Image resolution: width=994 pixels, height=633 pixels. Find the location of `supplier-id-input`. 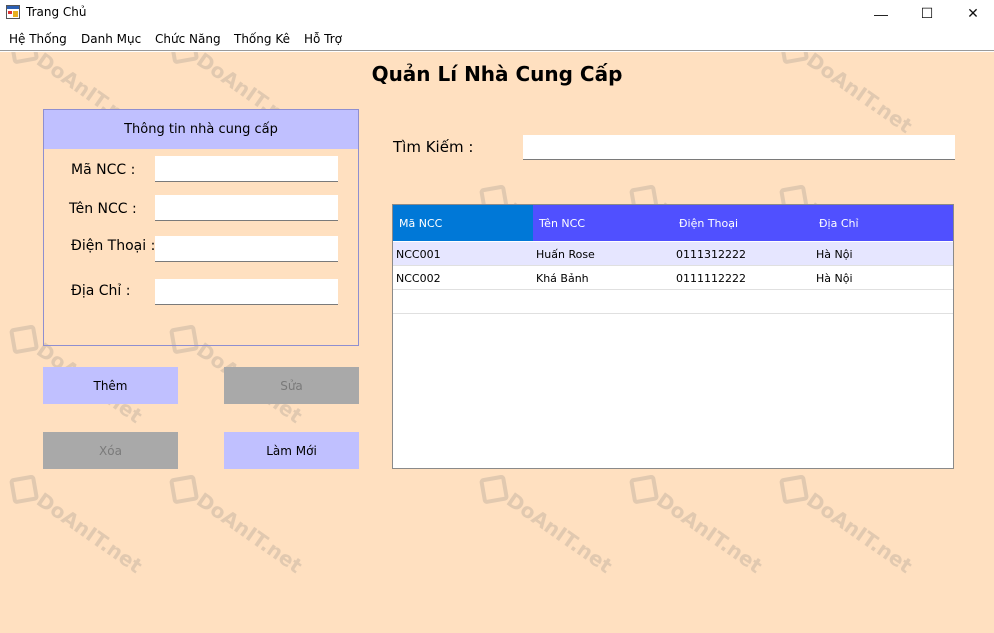

supplier-id-input is located at coordinates (246, 169).